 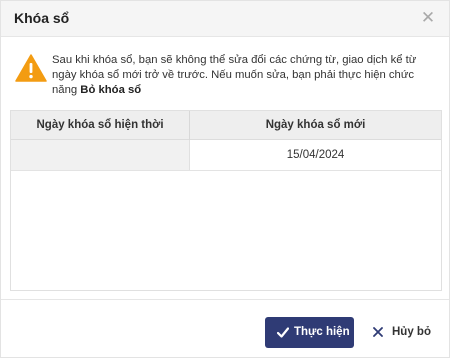 What do you see at coordinates (225, 19) in the screenshot?
I see `dialog-header: Khóa sổ ✕` at bounding box center [225, 19].